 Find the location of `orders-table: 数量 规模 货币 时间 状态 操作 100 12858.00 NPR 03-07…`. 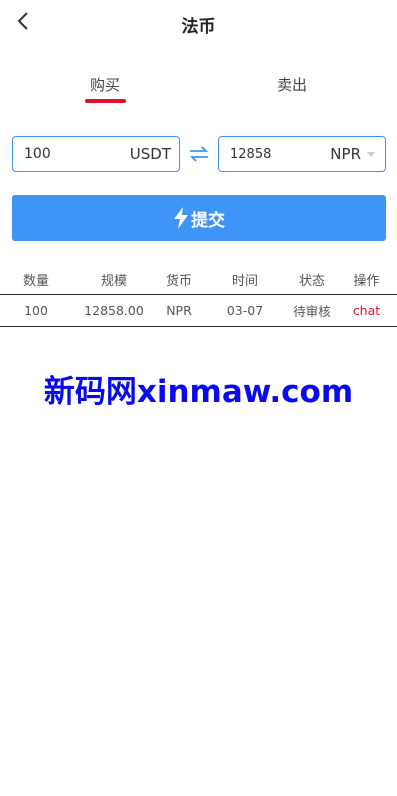

orders-table: 数量 规模 货币 时间 状态 操作 100 12858.00 NPR 03-07… is located at coordinates (198, 295).